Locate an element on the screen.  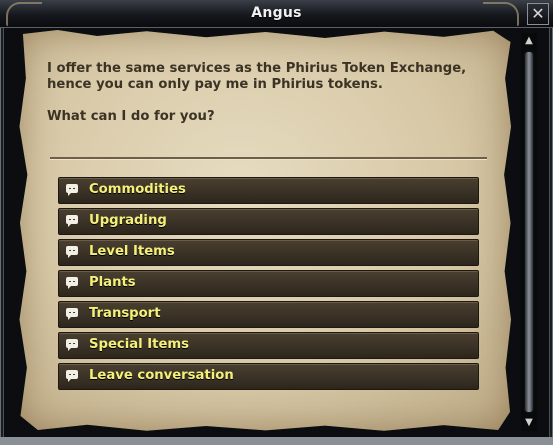
scroll-up-icon: ▲ is located at coordinates (529, 41).